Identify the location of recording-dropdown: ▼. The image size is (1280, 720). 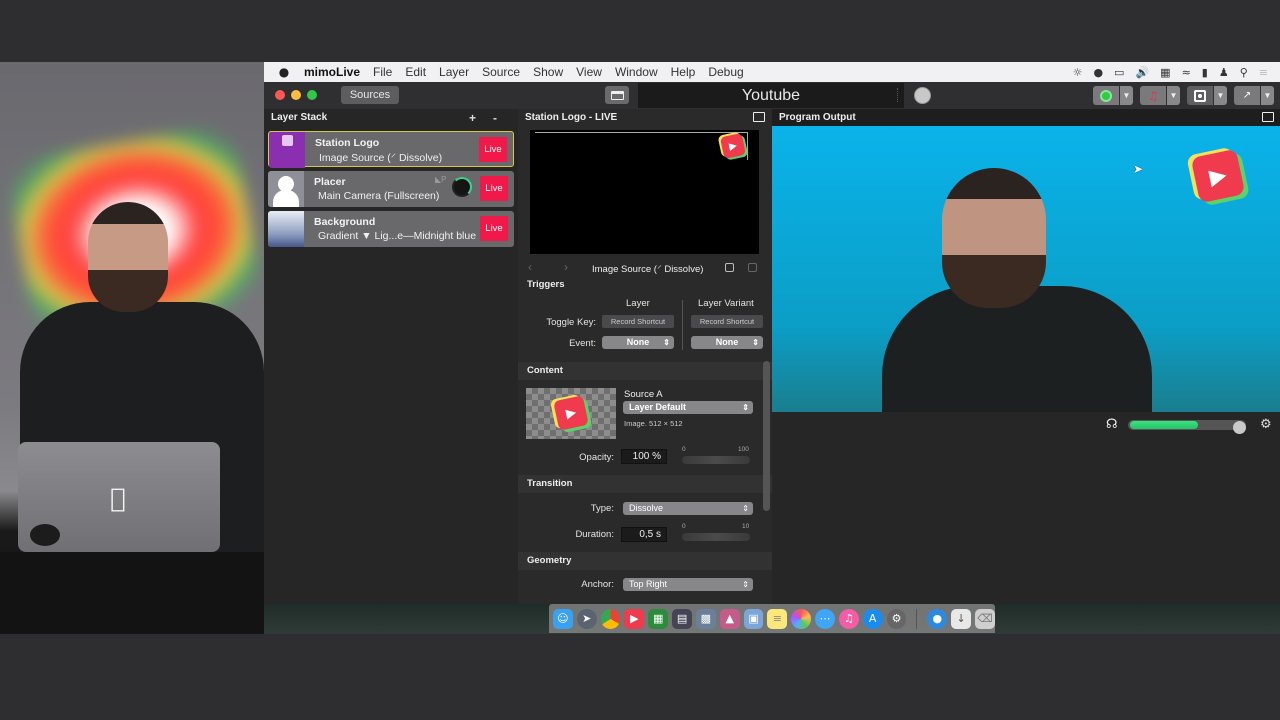
(1173, 95).